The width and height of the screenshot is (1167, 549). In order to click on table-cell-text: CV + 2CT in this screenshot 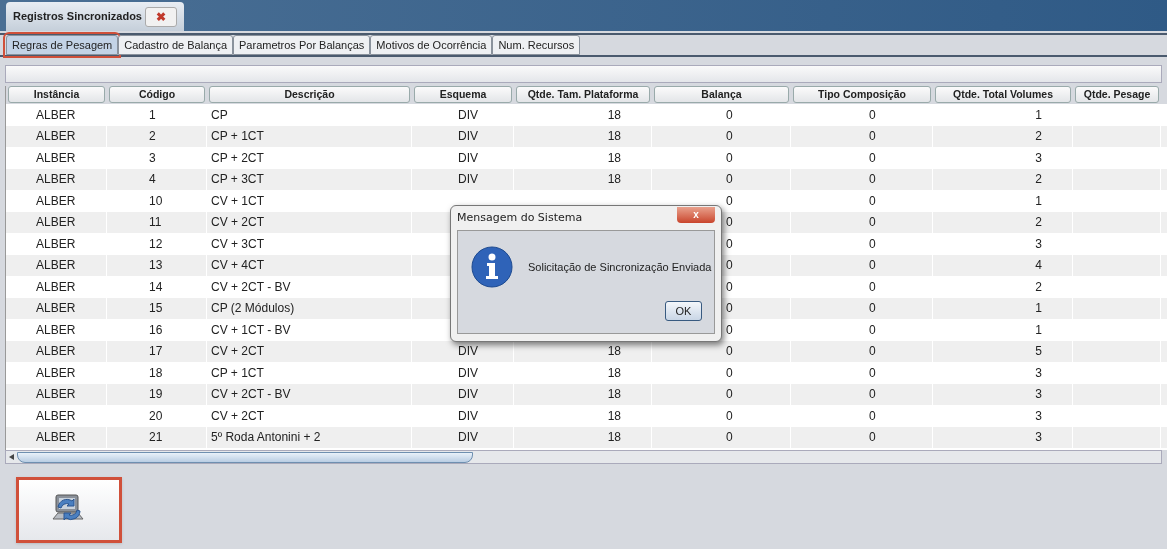, I will do `click(237, 352)`.